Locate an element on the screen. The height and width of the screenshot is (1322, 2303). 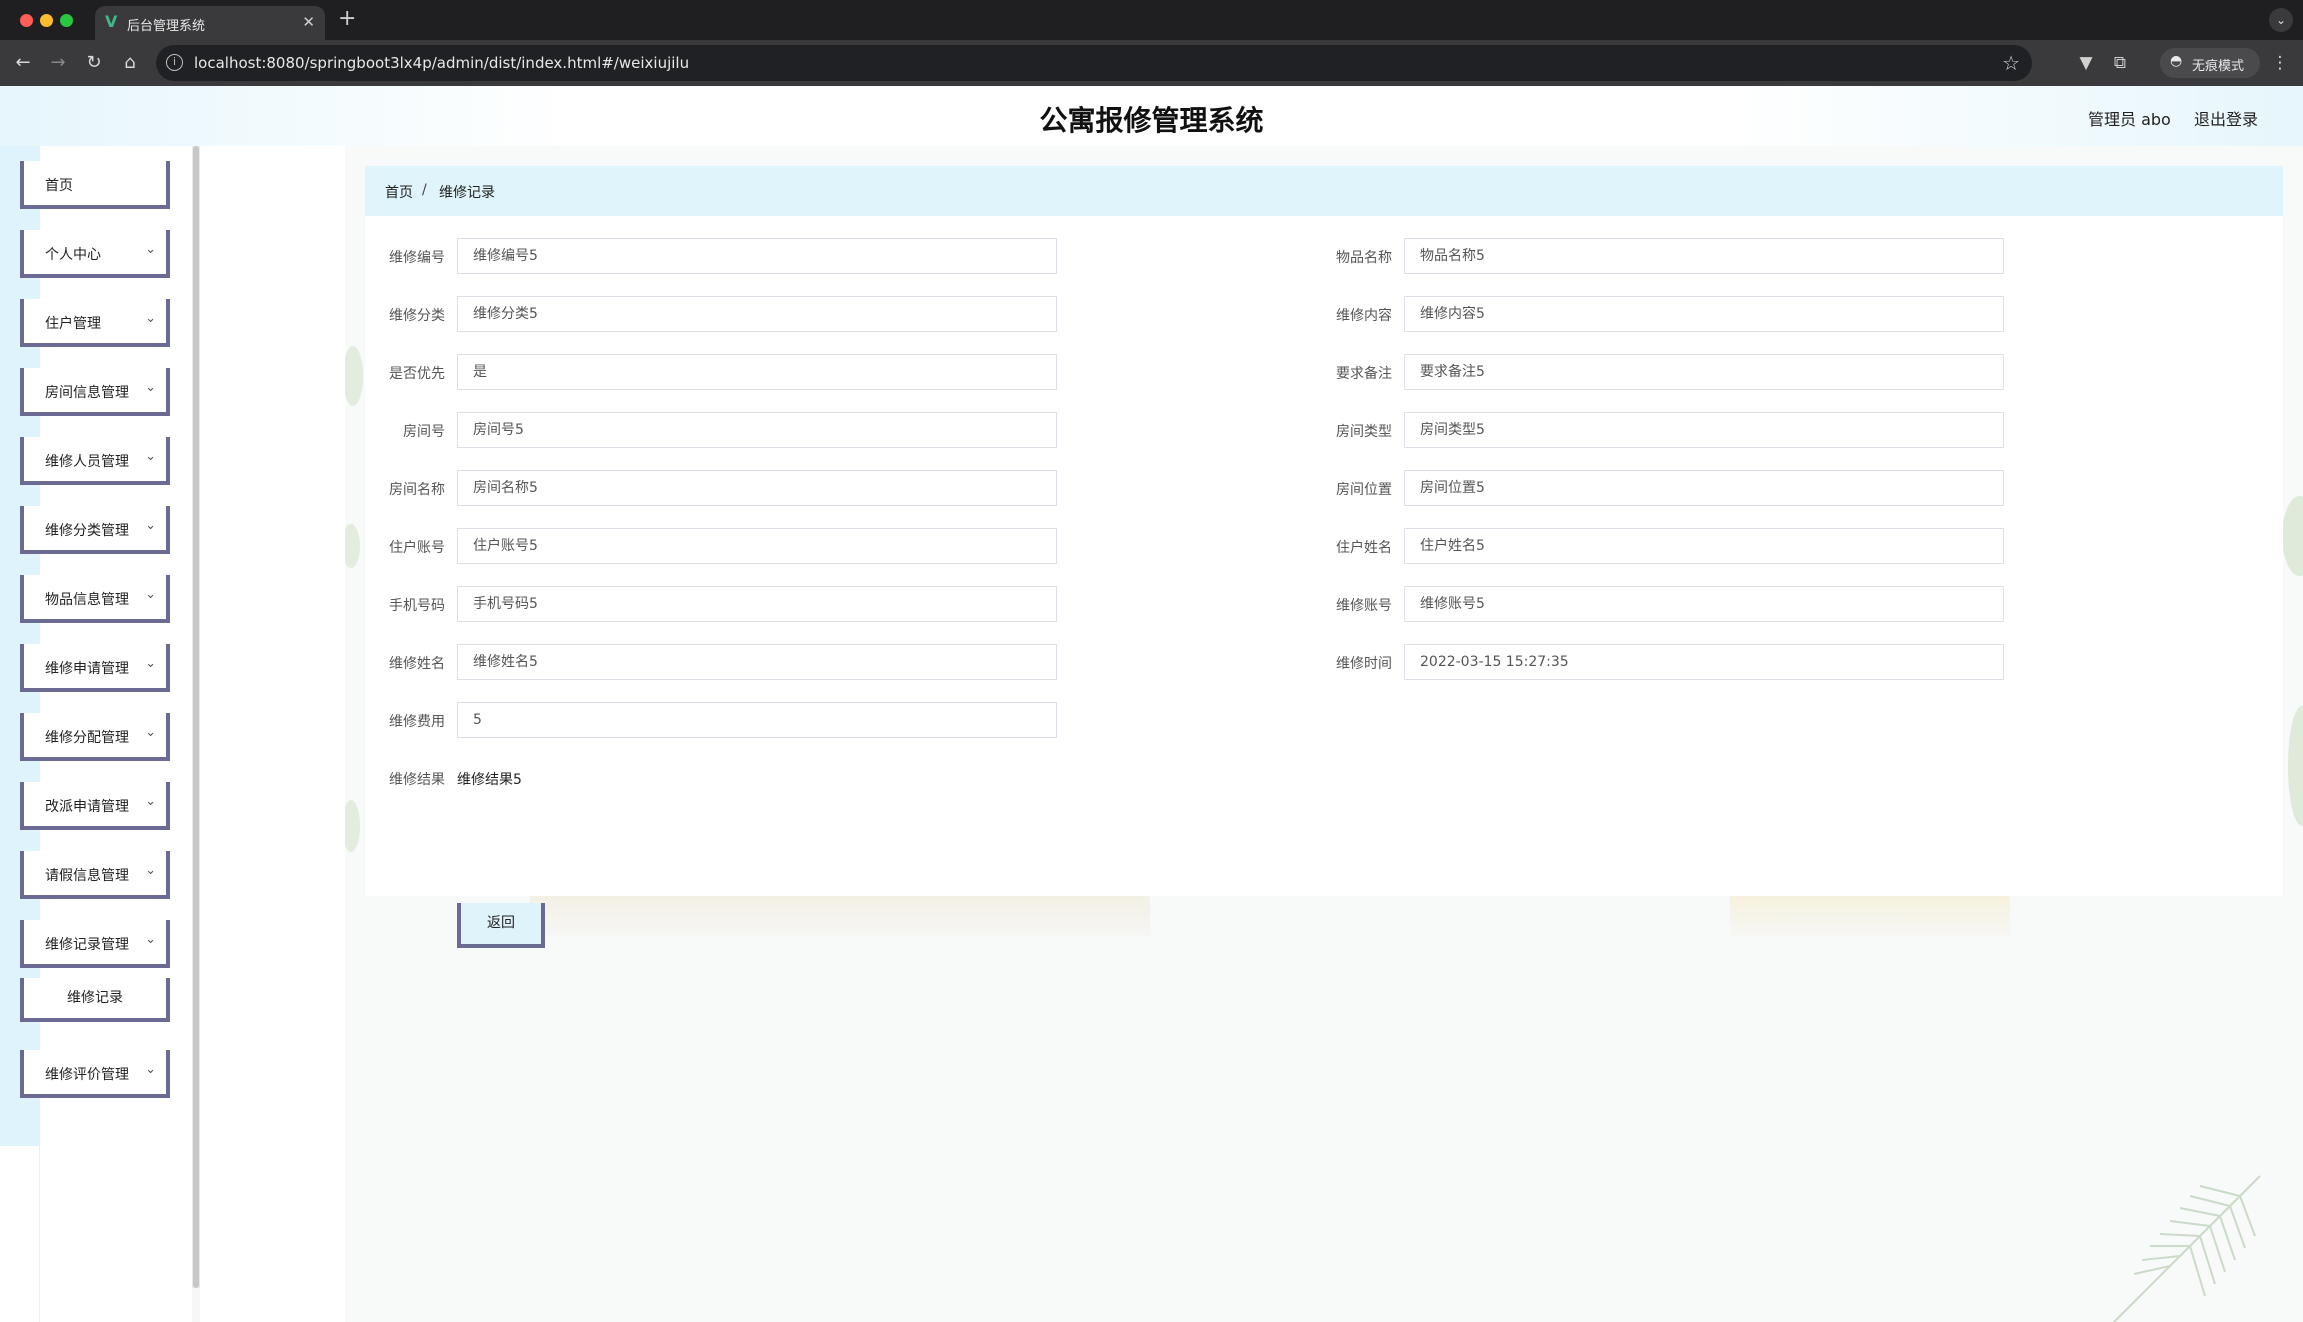
sidebar-item-label: 个人中心 is located at coordinates (73, 255).